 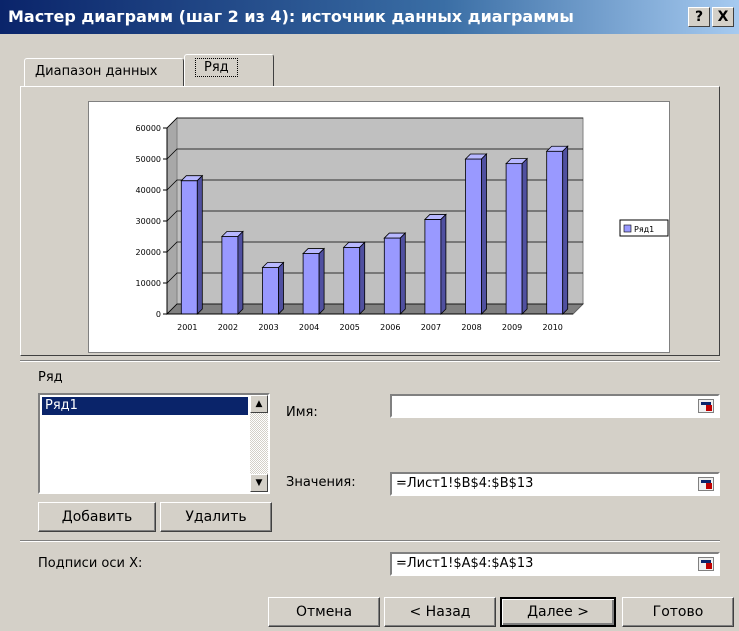 I want to click on name-label: Имя:, so click(x=302, y=412).